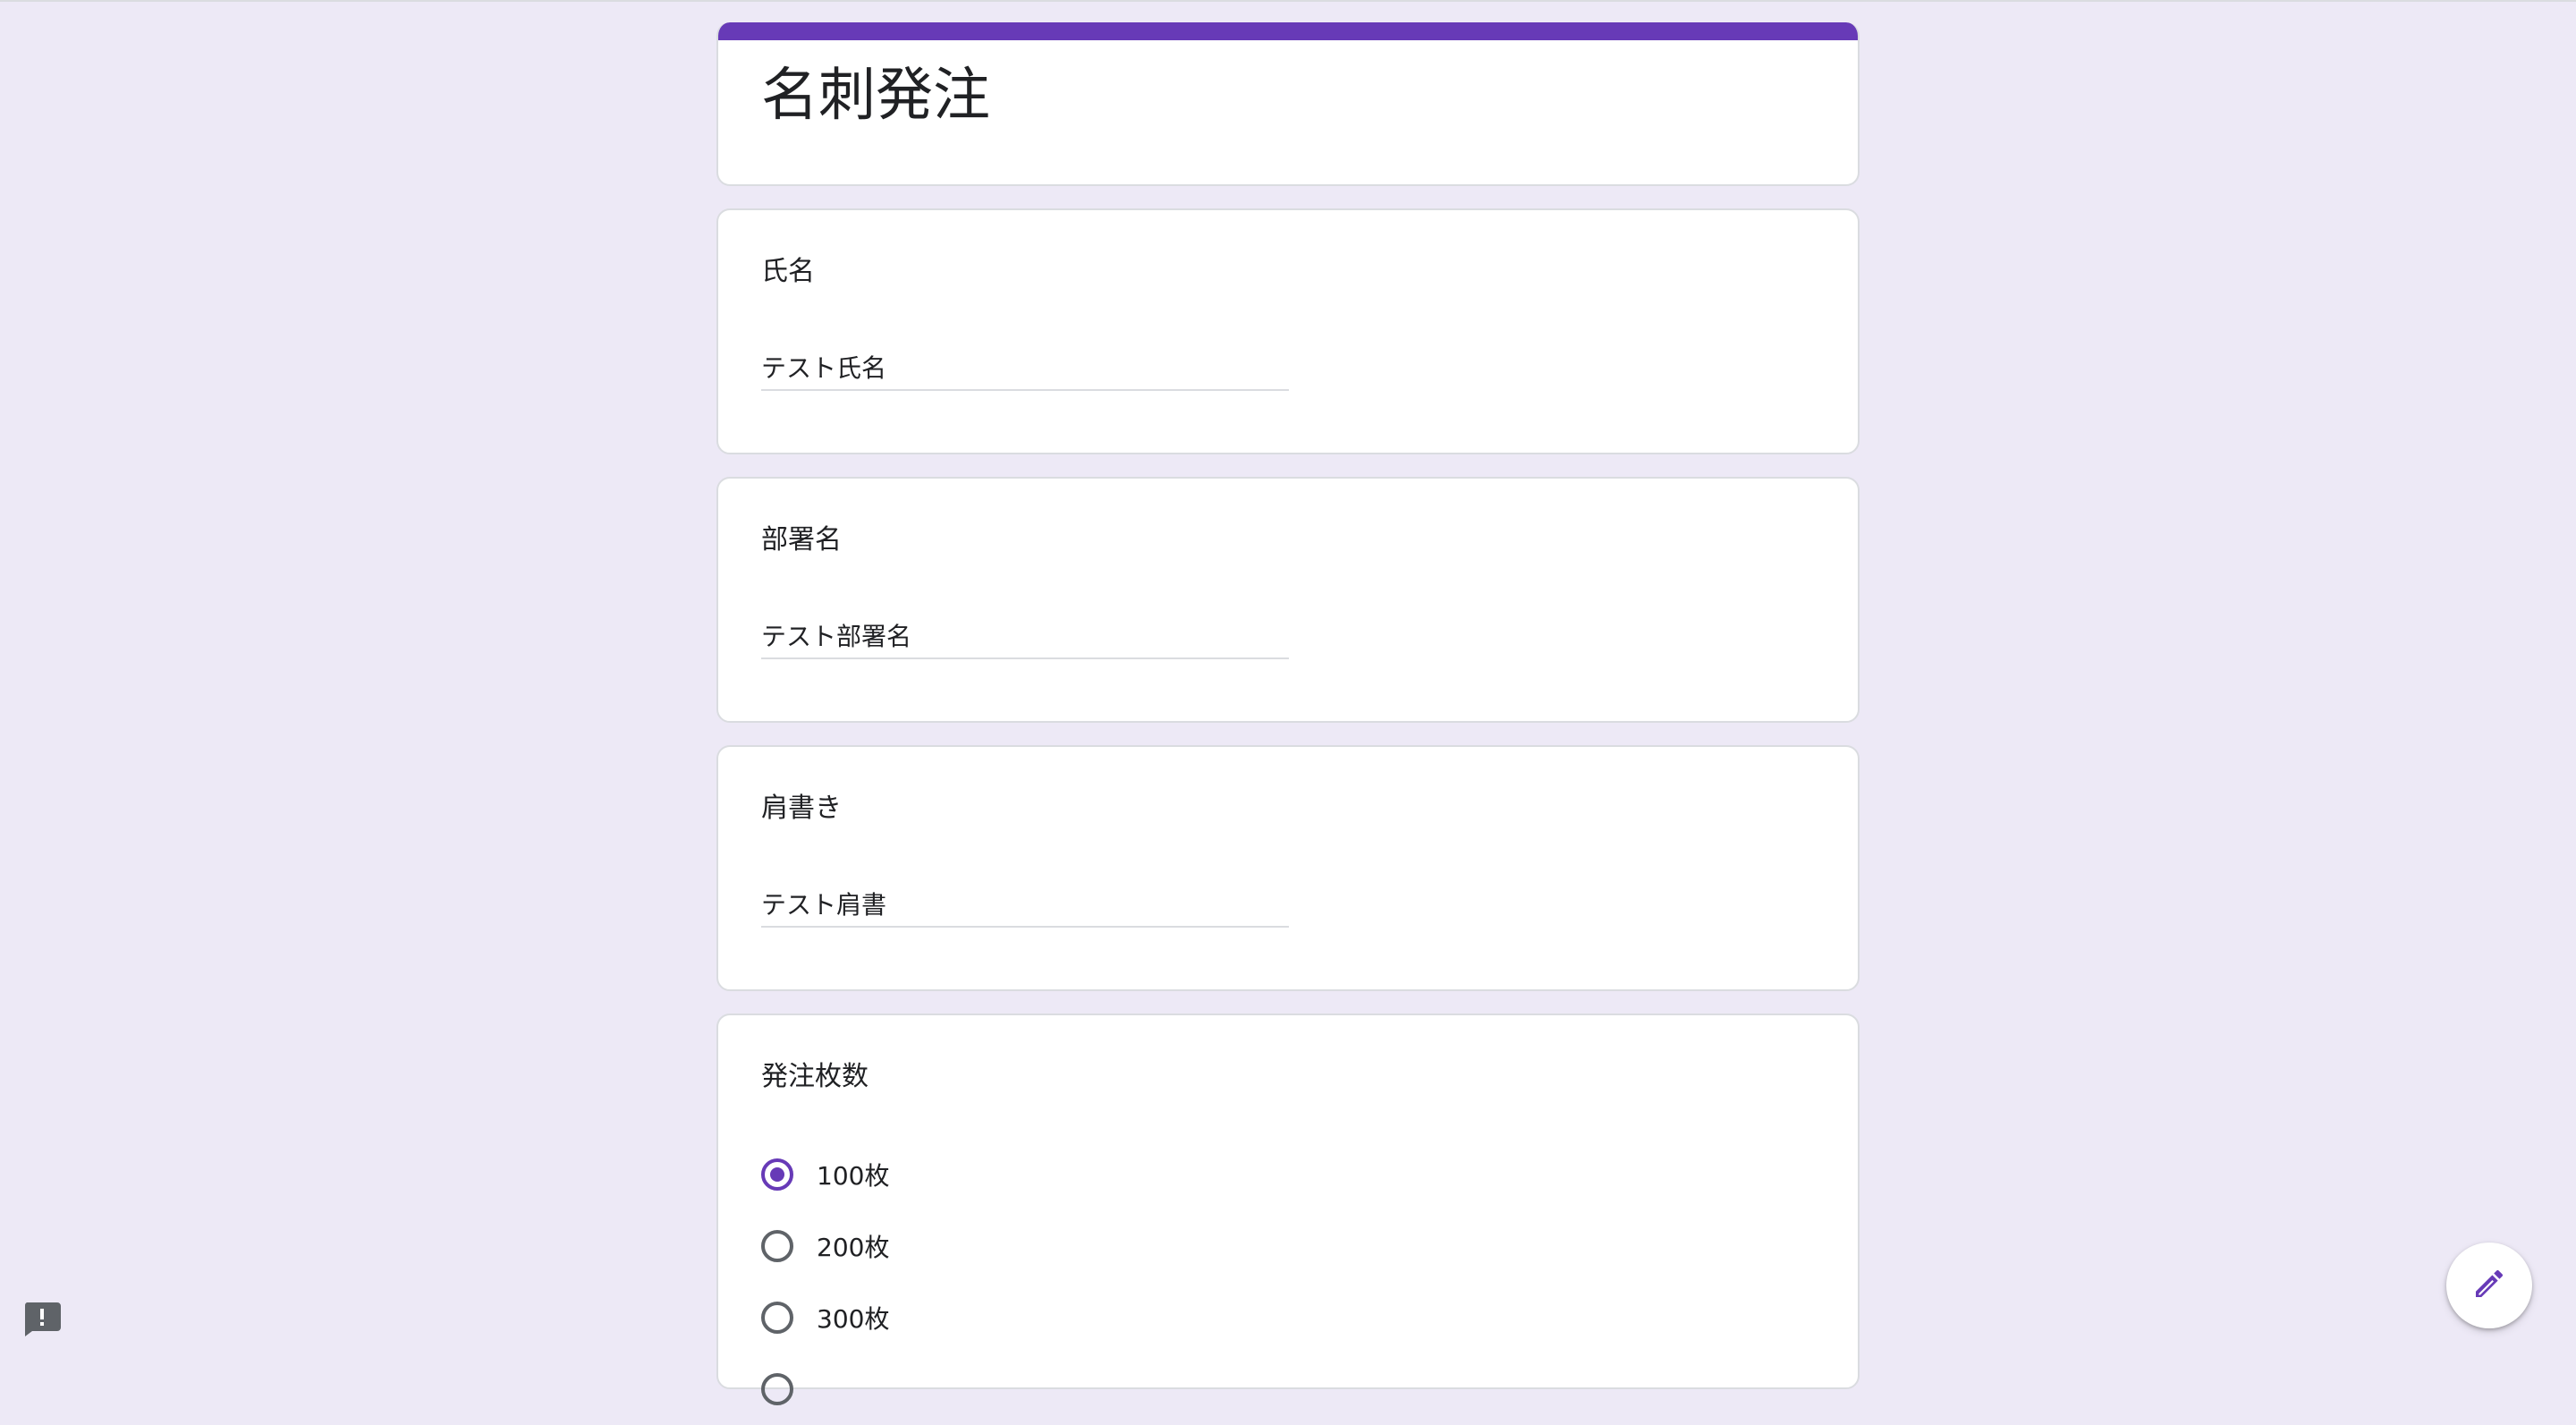 Image resolution: width=2576 pixels, height=1425 pixels. I want to click on question-title-quantity: 発注枚数, so click(815, 1076).